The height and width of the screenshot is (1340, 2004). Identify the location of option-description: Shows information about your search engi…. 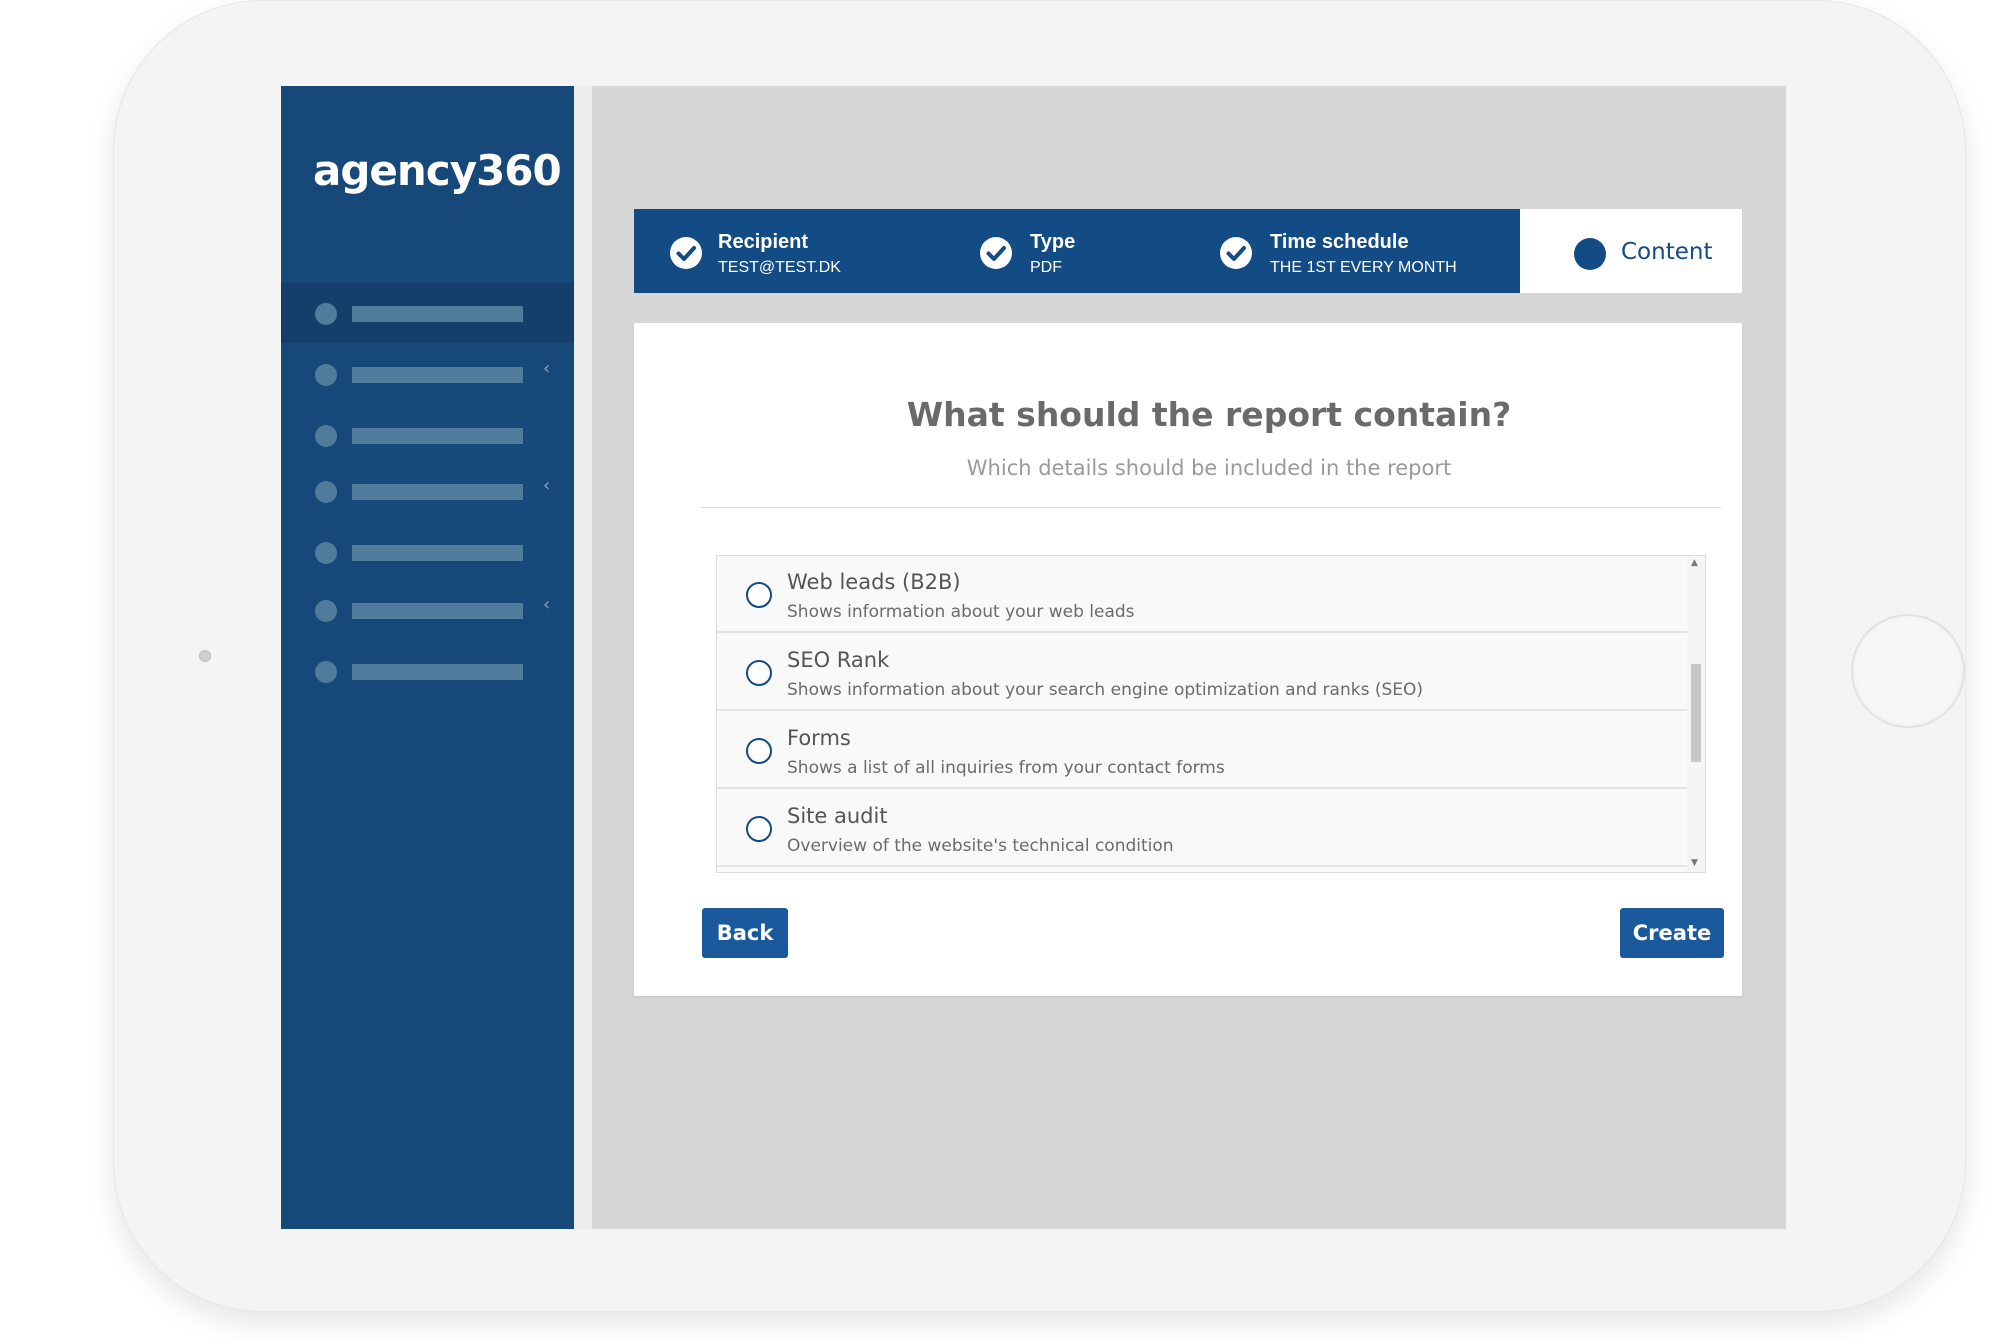
(1105, 690).